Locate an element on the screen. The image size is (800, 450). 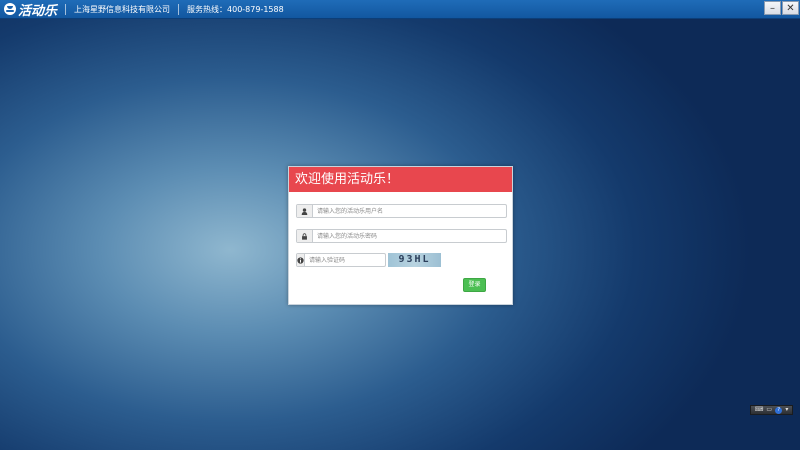
window-icon: ▭ is located at coordinates (769, 410).